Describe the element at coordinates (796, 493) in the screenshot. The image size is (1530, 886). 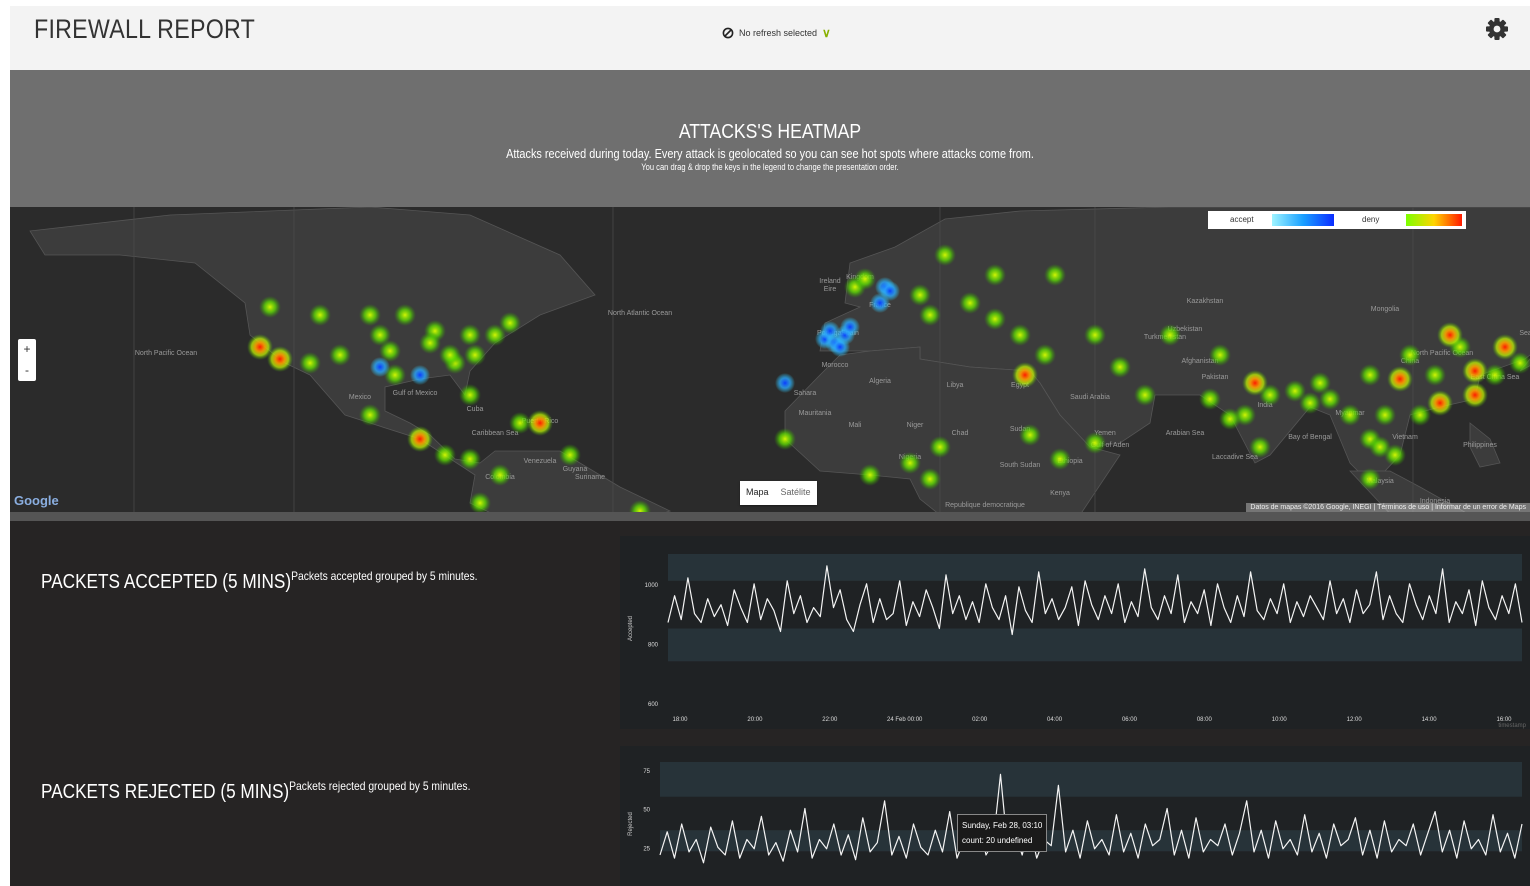
I see `map-type-satellite: Satélite` at that location.